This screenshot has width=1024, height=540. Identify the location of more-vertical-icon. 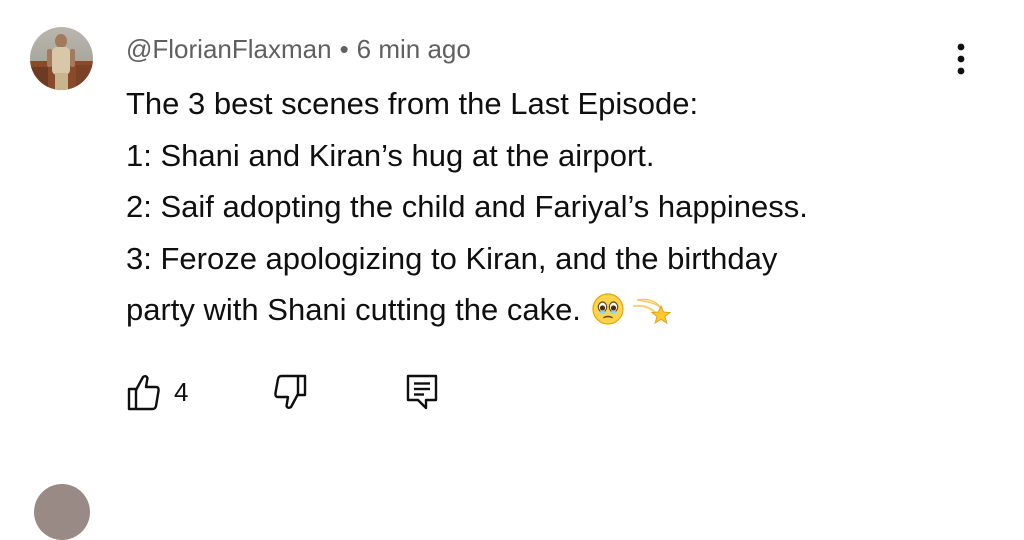
(961, 59).